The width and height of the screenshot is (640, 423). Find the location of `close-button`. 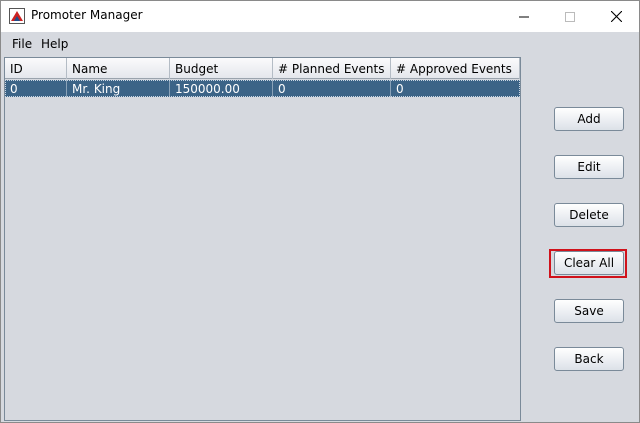

close-button is located at coordinates (616, 16).